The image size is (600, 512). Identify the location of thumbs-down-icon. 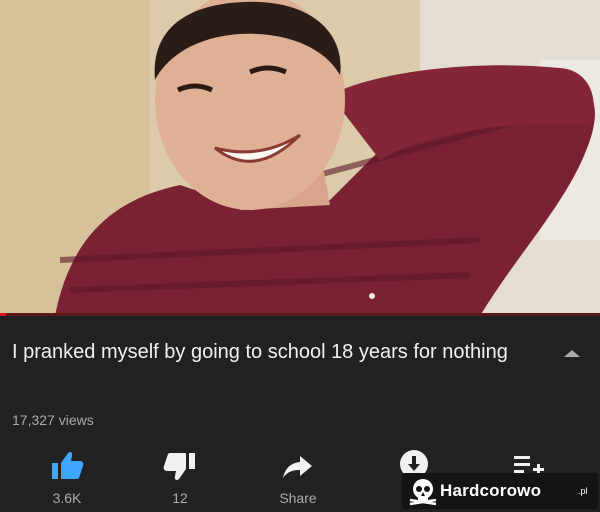
(179, 466).